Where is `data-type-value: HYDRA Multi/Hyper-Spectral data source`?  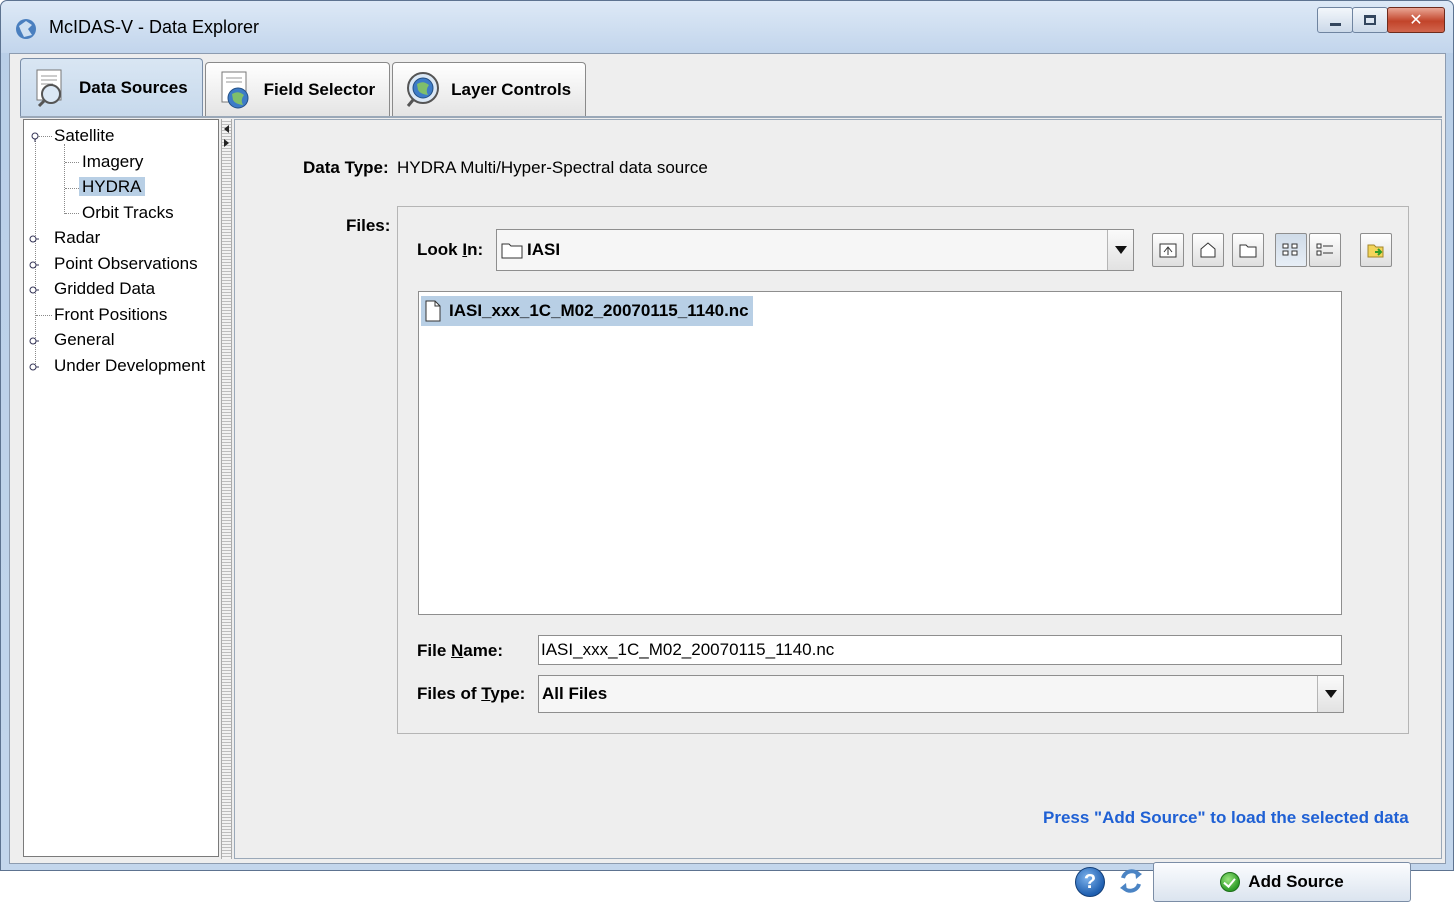
data-type-value: HYDRA Multi/Hyper-Spectral data source is located at coordinates (552, 167).